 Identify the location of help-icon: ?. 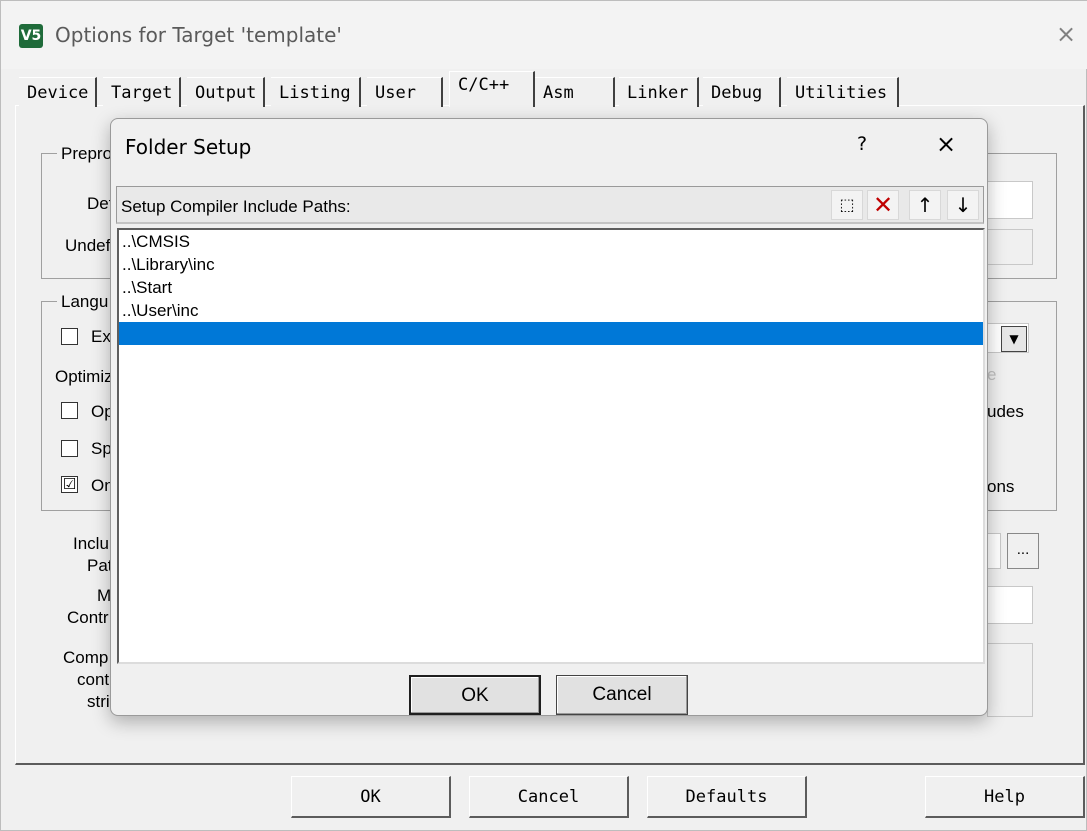
(862, 144).